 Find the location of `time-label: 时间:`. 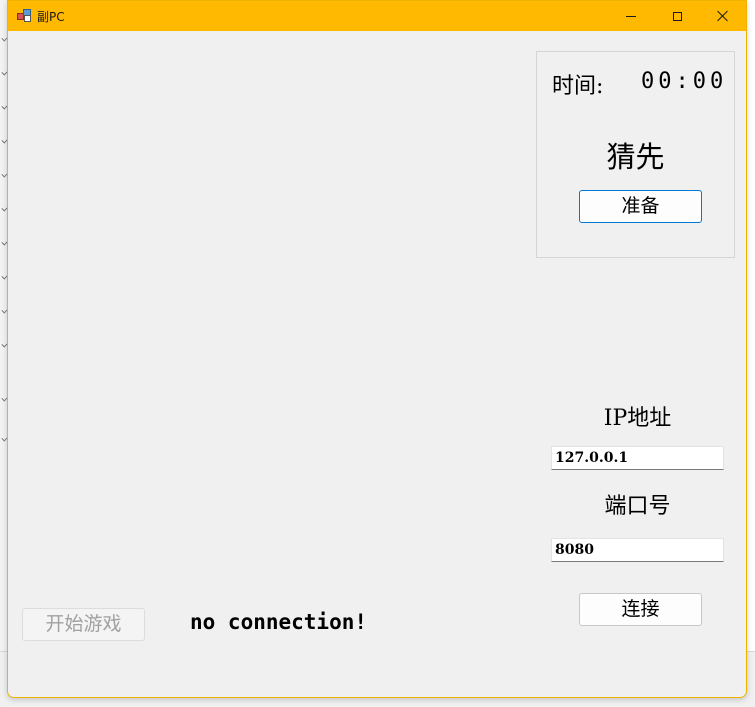

time-label: 时间: is located at coordinates (578, 86).